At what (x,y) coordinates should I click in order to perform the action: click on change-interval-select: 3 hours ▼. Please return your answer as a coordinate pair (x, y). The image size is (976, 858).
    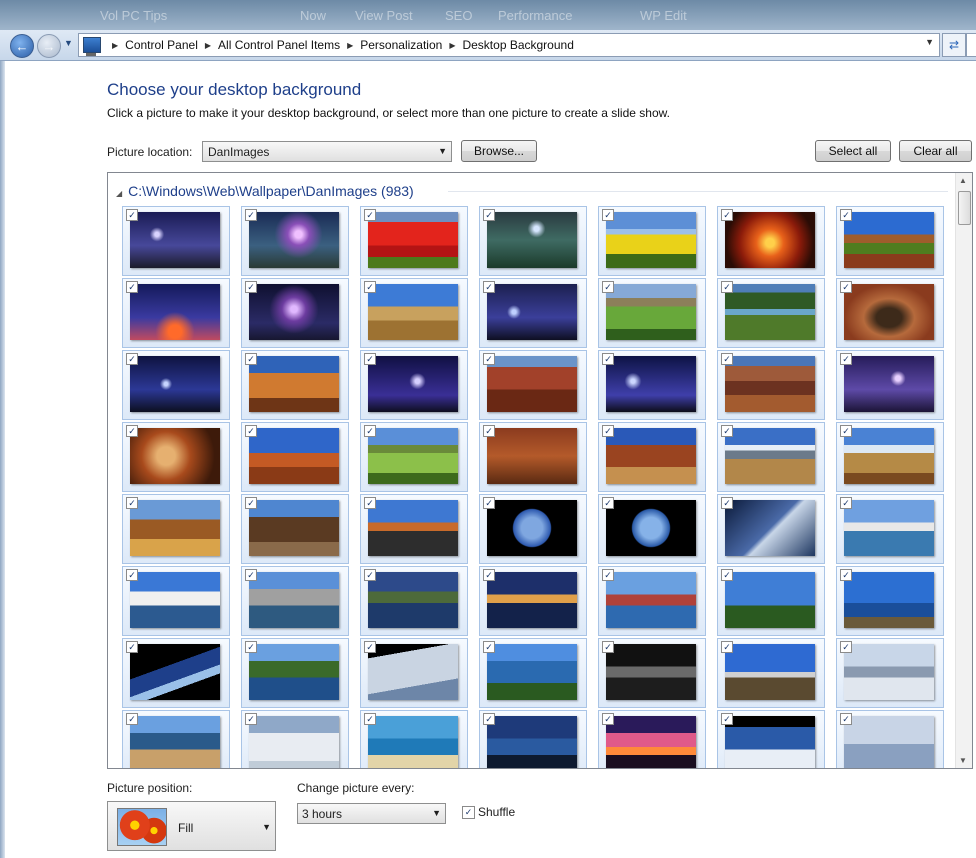
    Looking at the image, I should click on (371, 813).